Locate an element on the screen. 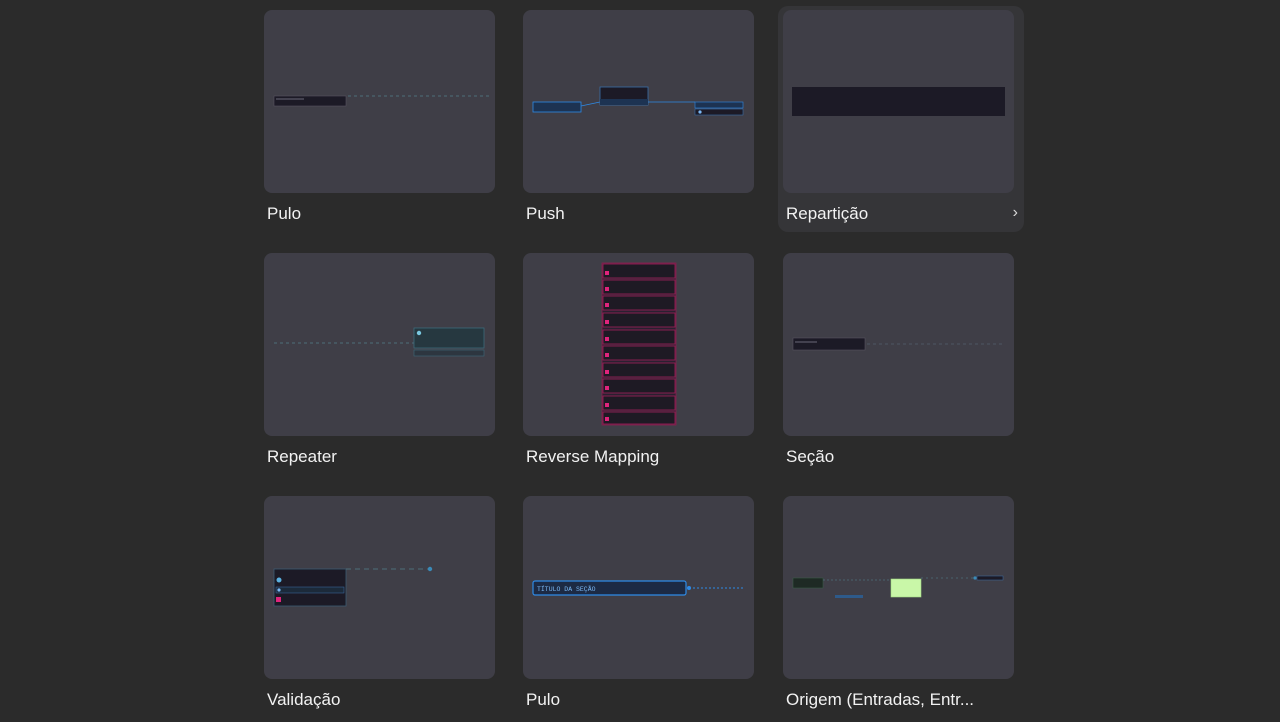 This screenshot has height=722, width=1280. template-card-push: Push is located at coordinates (646, 123).